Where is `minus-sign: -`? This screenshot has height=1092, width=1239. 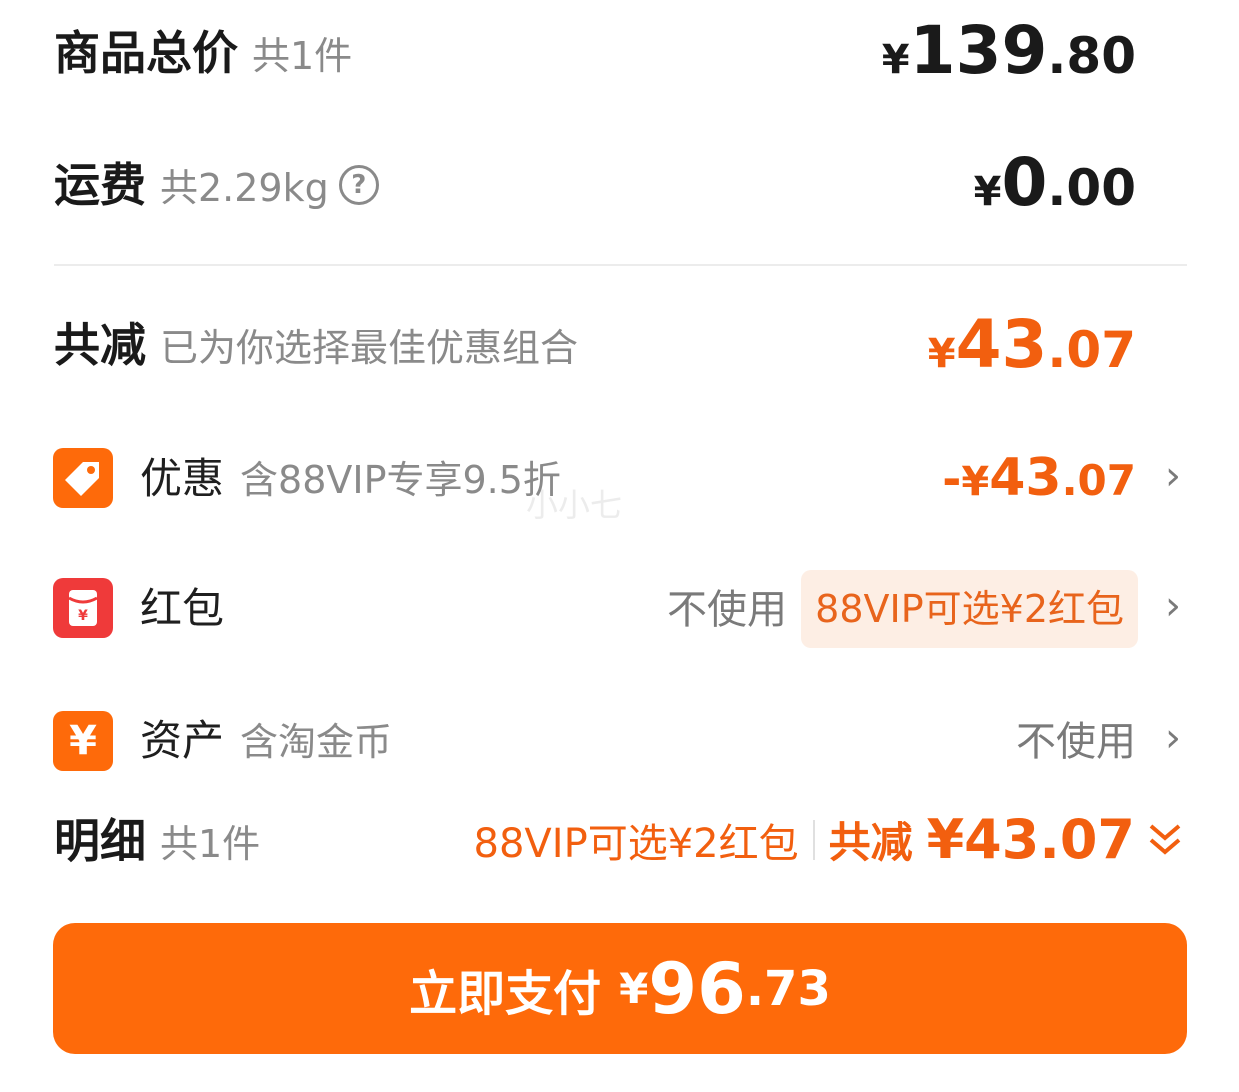
minus-sign: - is located at coordinates (952, 479).